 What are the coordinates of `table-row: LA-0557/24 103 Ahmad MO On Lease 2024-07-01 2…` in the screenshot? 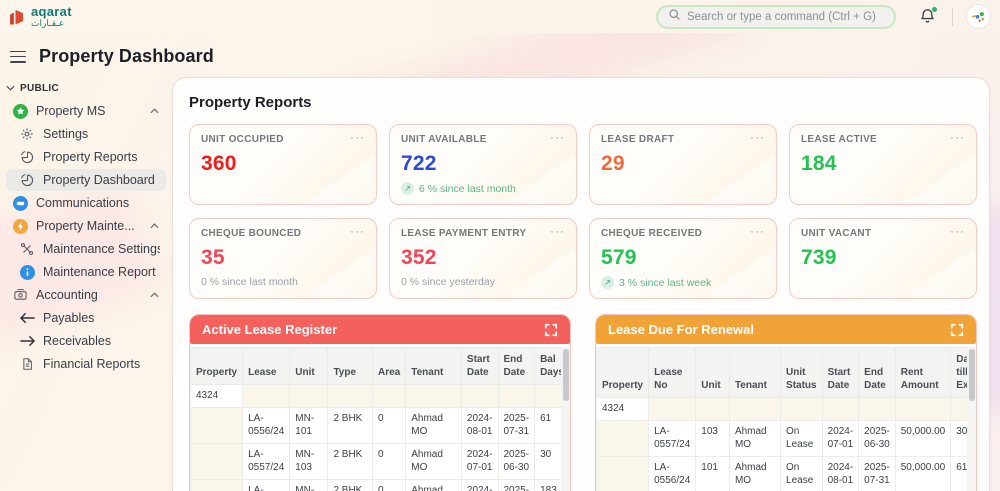 It's located at (786, 438).